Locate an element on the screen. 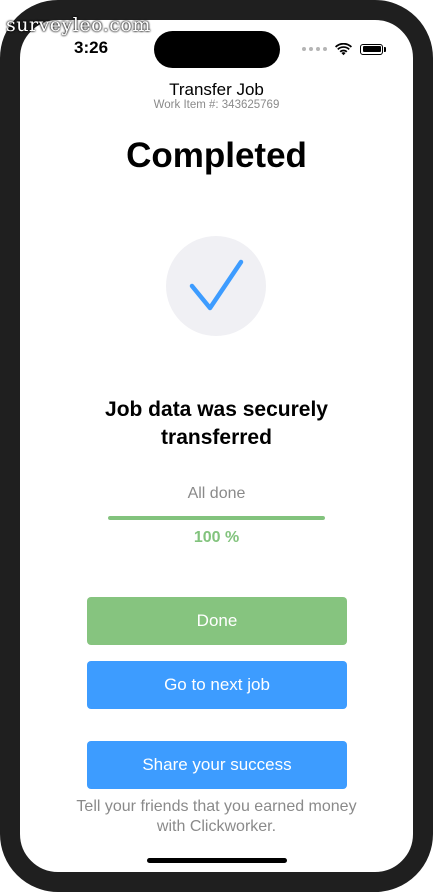 This screenshot has height=892, width=433. progress-fill is located at coordinates (216, 518).